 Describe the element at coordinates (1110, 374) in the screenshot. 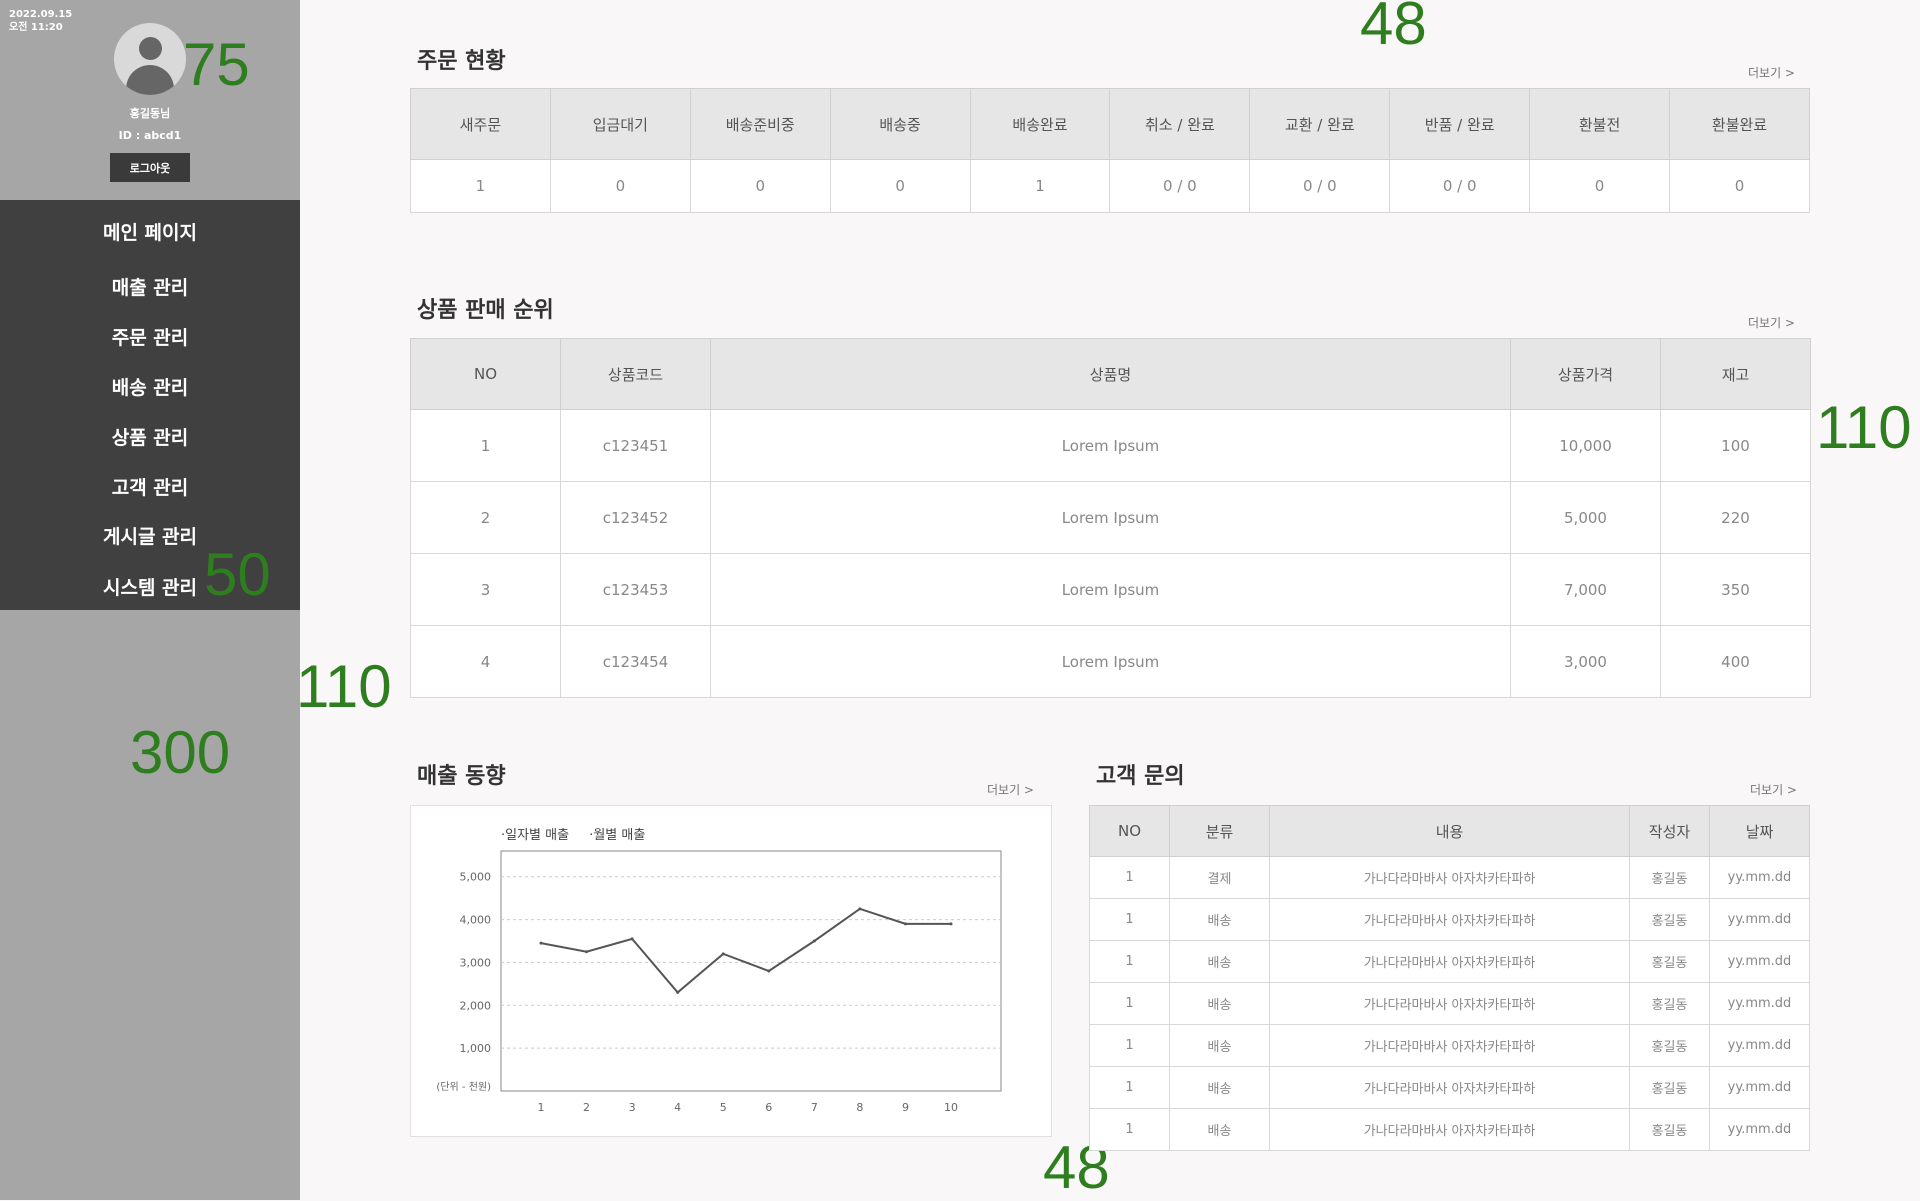

I see `products-header: 상품명` at that location.